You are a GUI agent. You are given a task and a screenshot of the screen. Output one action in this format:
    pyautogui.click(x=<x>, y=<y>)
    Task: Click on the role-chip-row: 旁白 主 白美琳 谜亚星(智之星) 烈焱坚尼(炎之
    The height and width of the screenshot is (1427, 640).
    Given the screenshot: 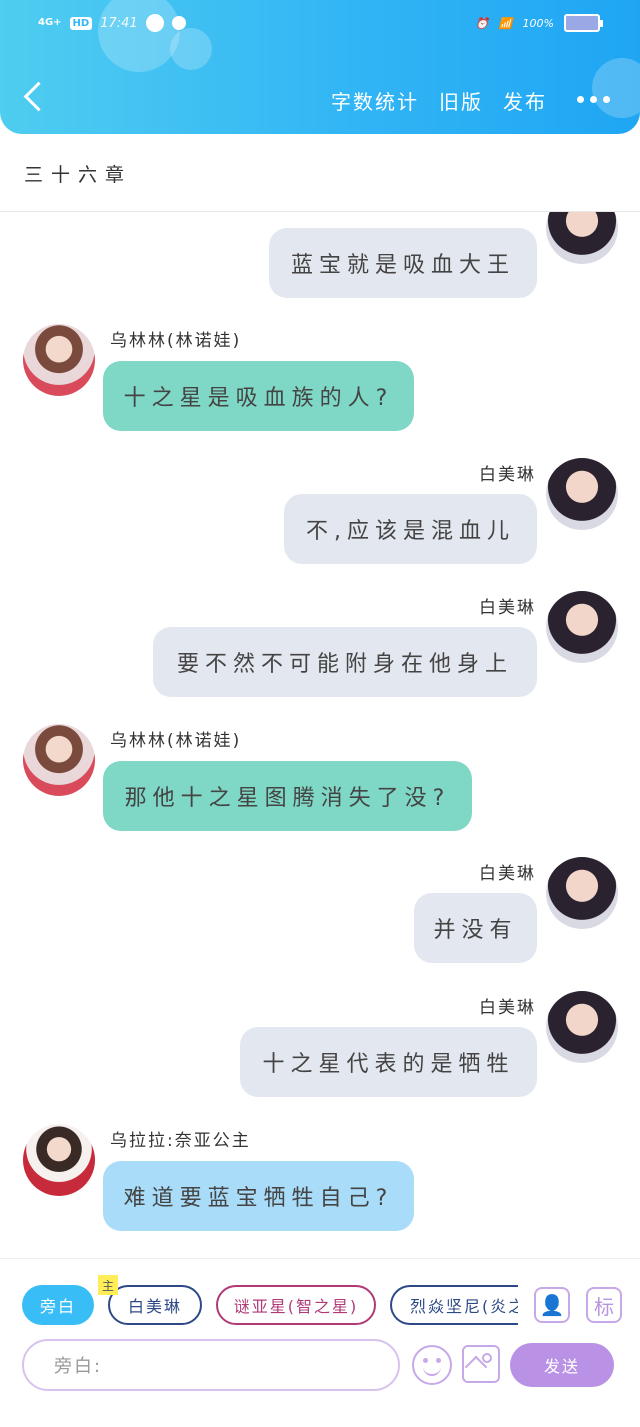 What is the action you would take?
    pyautogui.click(x=270, y=1300)
    